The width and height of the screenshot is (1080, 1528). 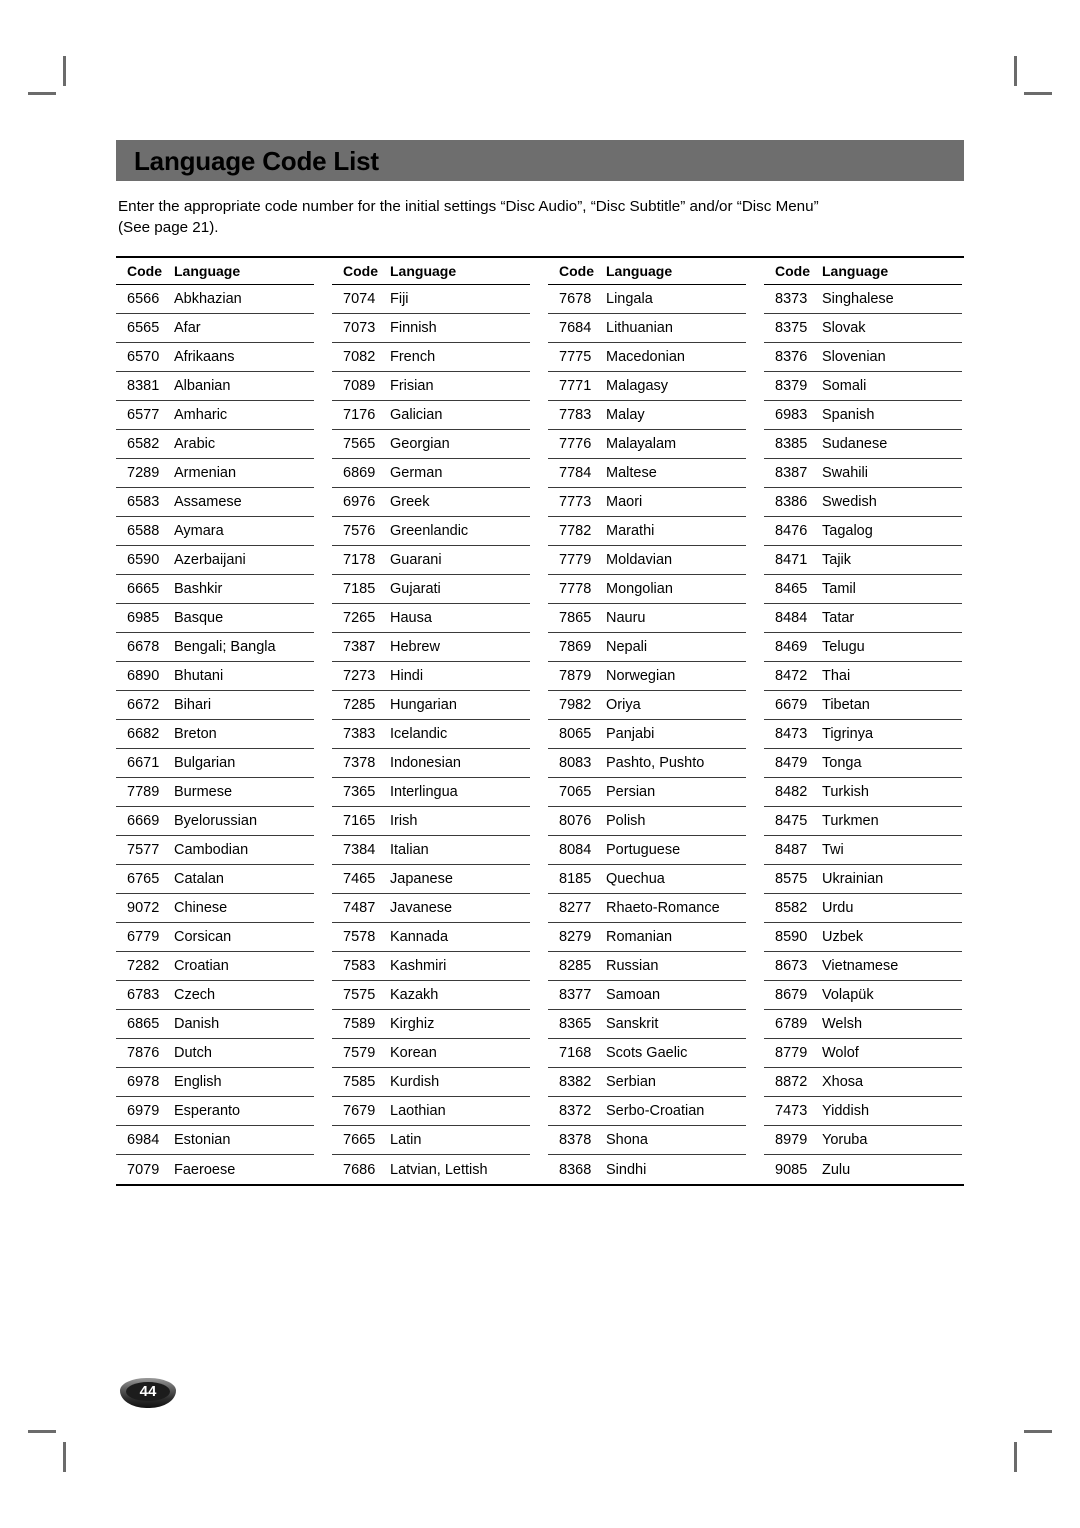 I want to click on crop-mark-bottom-left-horizontal, so click(x=42, y=1431).